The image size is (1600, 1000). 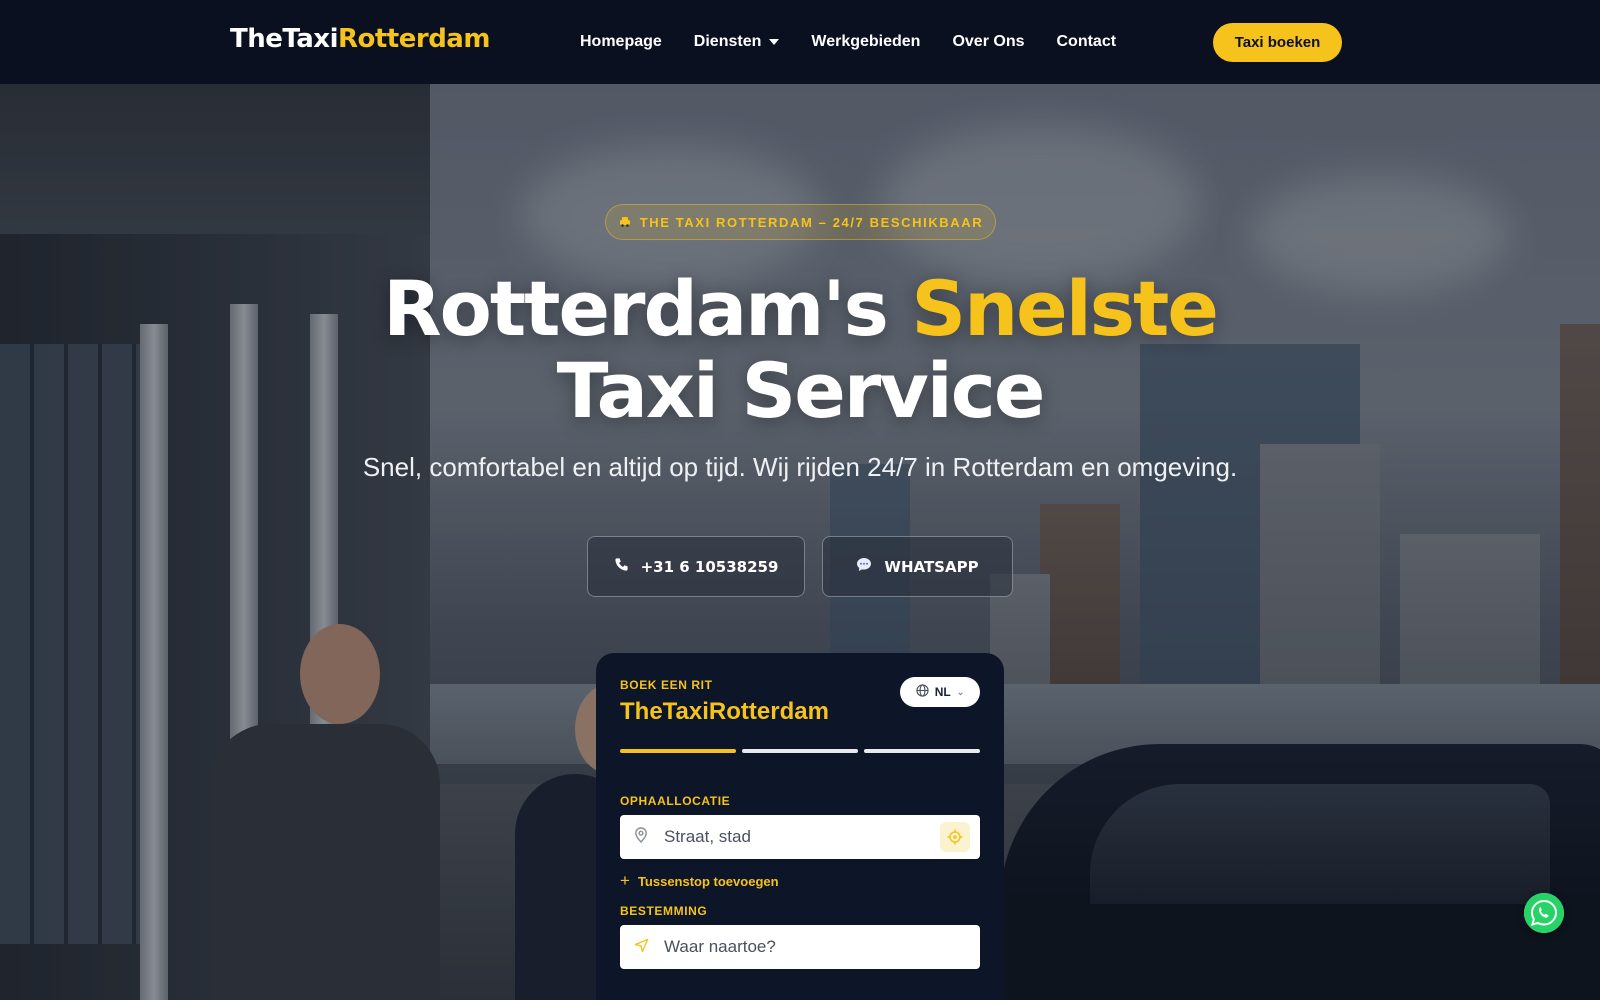 I want to click on booking-kicker: BOEK EEN RIT, so click(x=666, y=685).